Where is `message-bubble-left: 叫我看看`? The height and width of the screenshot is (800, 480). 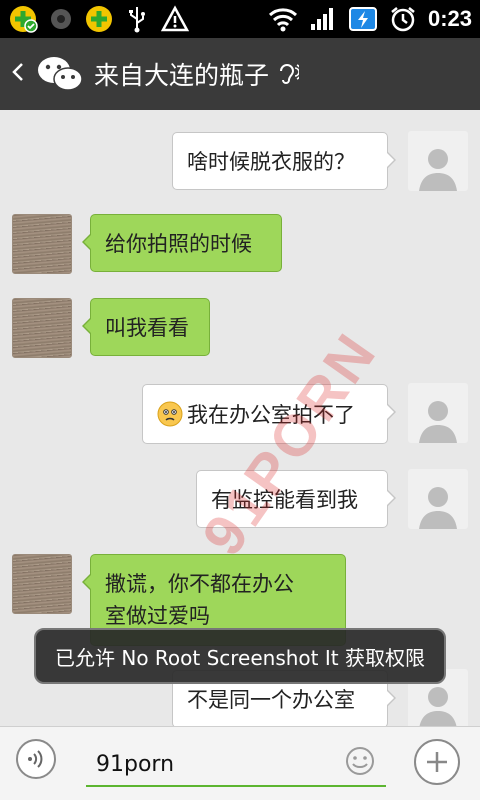 message-bubble-left: 叫我看看 is located at coordinates (146, 327).